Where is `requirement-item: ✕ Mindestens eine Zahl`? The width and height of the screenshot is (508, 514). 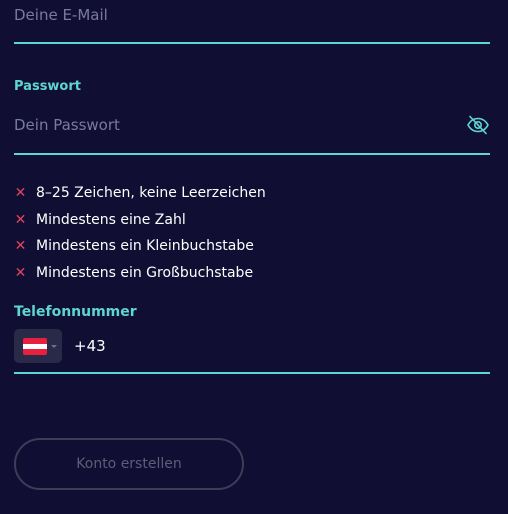 requirement-item: ✕ Mindestens eine Zahl is located at coordinates (140, 220).